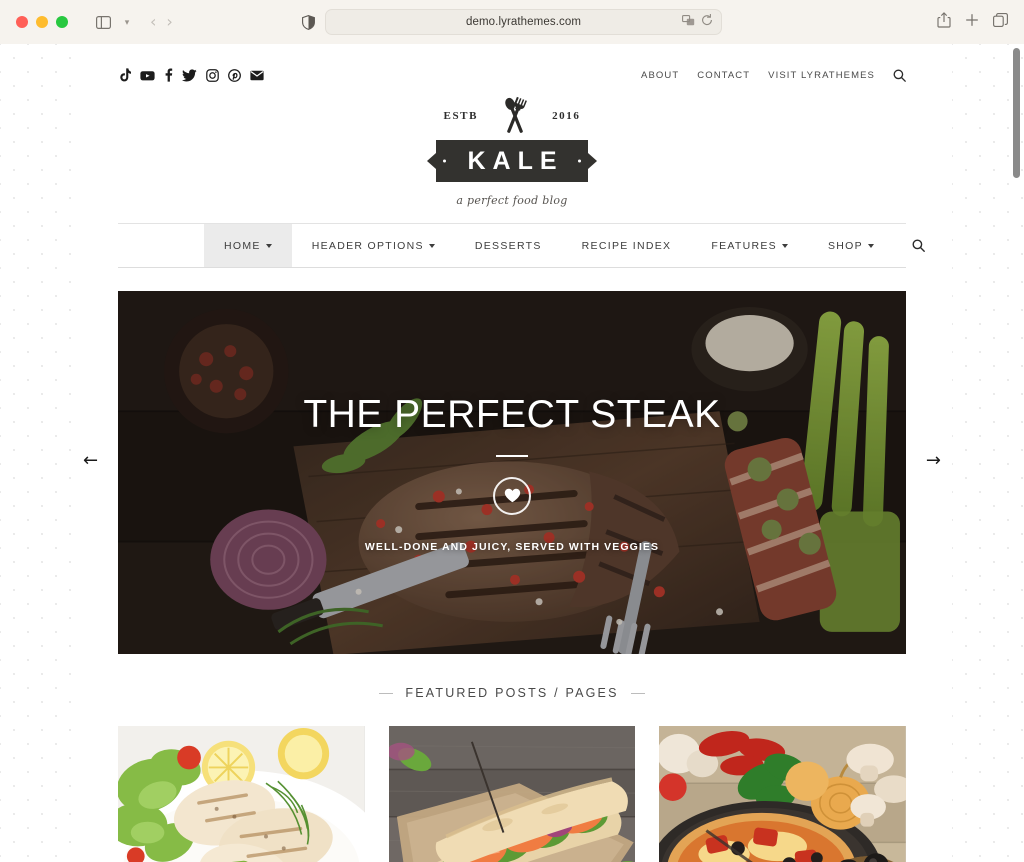 This screenshot has width=1024, height=862. I want to click on featured-heading: FEATURED POSTS / PAGES, so click(512, 693).